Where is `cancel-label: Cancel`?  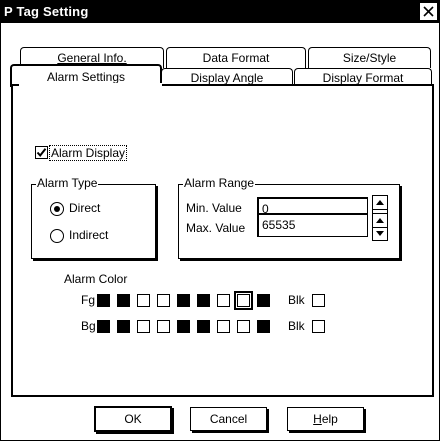 cancel-label: Cancel is located at coordinates (228, 419).